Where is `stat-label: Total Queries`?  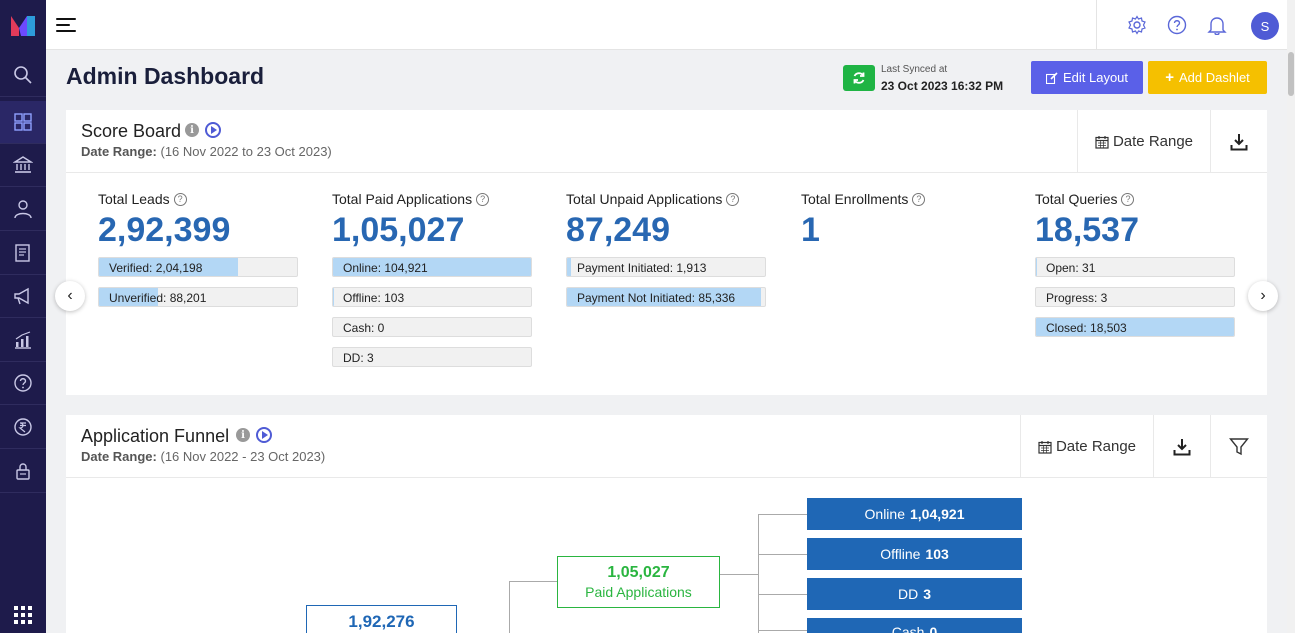 stat-label: Total Queries is located at coordinates (1076, 199).